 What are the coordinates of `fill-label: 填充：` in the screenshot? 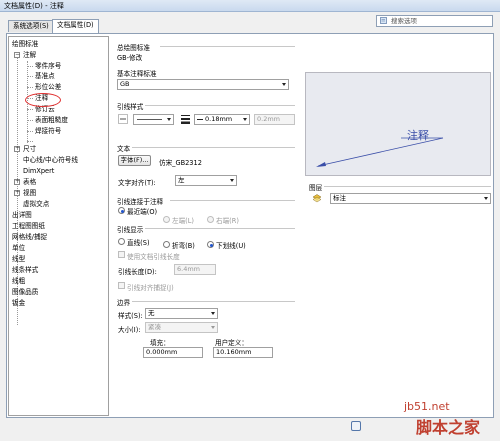 It's located at (160, 343).